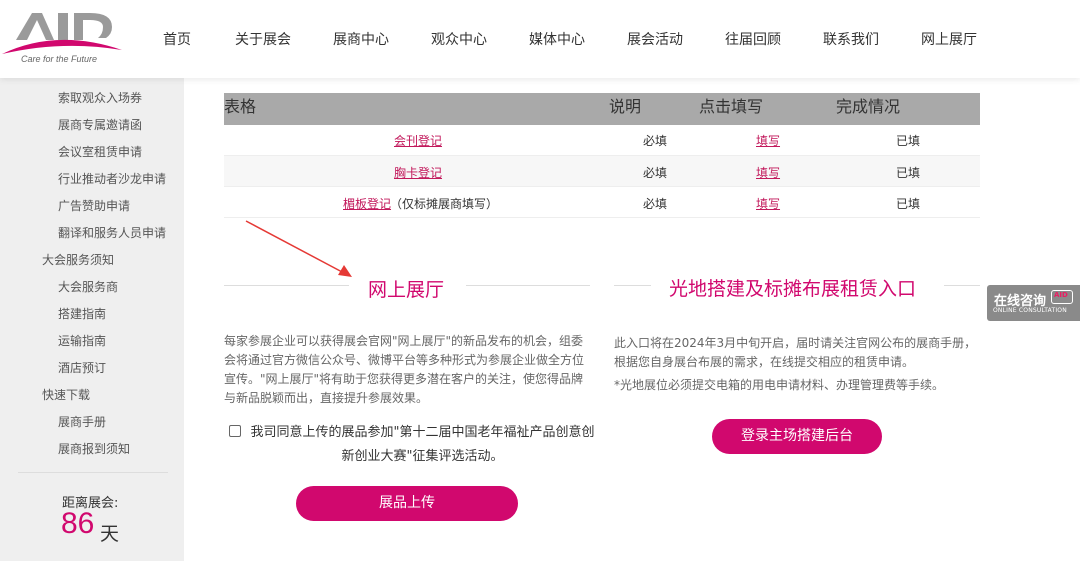  What do you see at coordinates (94, 205) in the screenshot?
I see `sidebar-item-ad-sponsor: 广告赞助申请` at bounding box center [94, 205].